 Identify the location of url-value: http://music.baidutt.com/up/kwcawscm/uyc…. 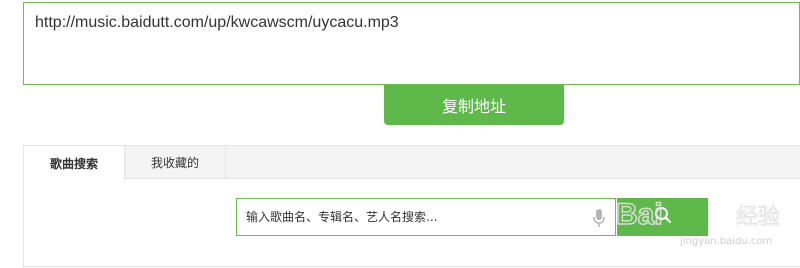
(217, 22).